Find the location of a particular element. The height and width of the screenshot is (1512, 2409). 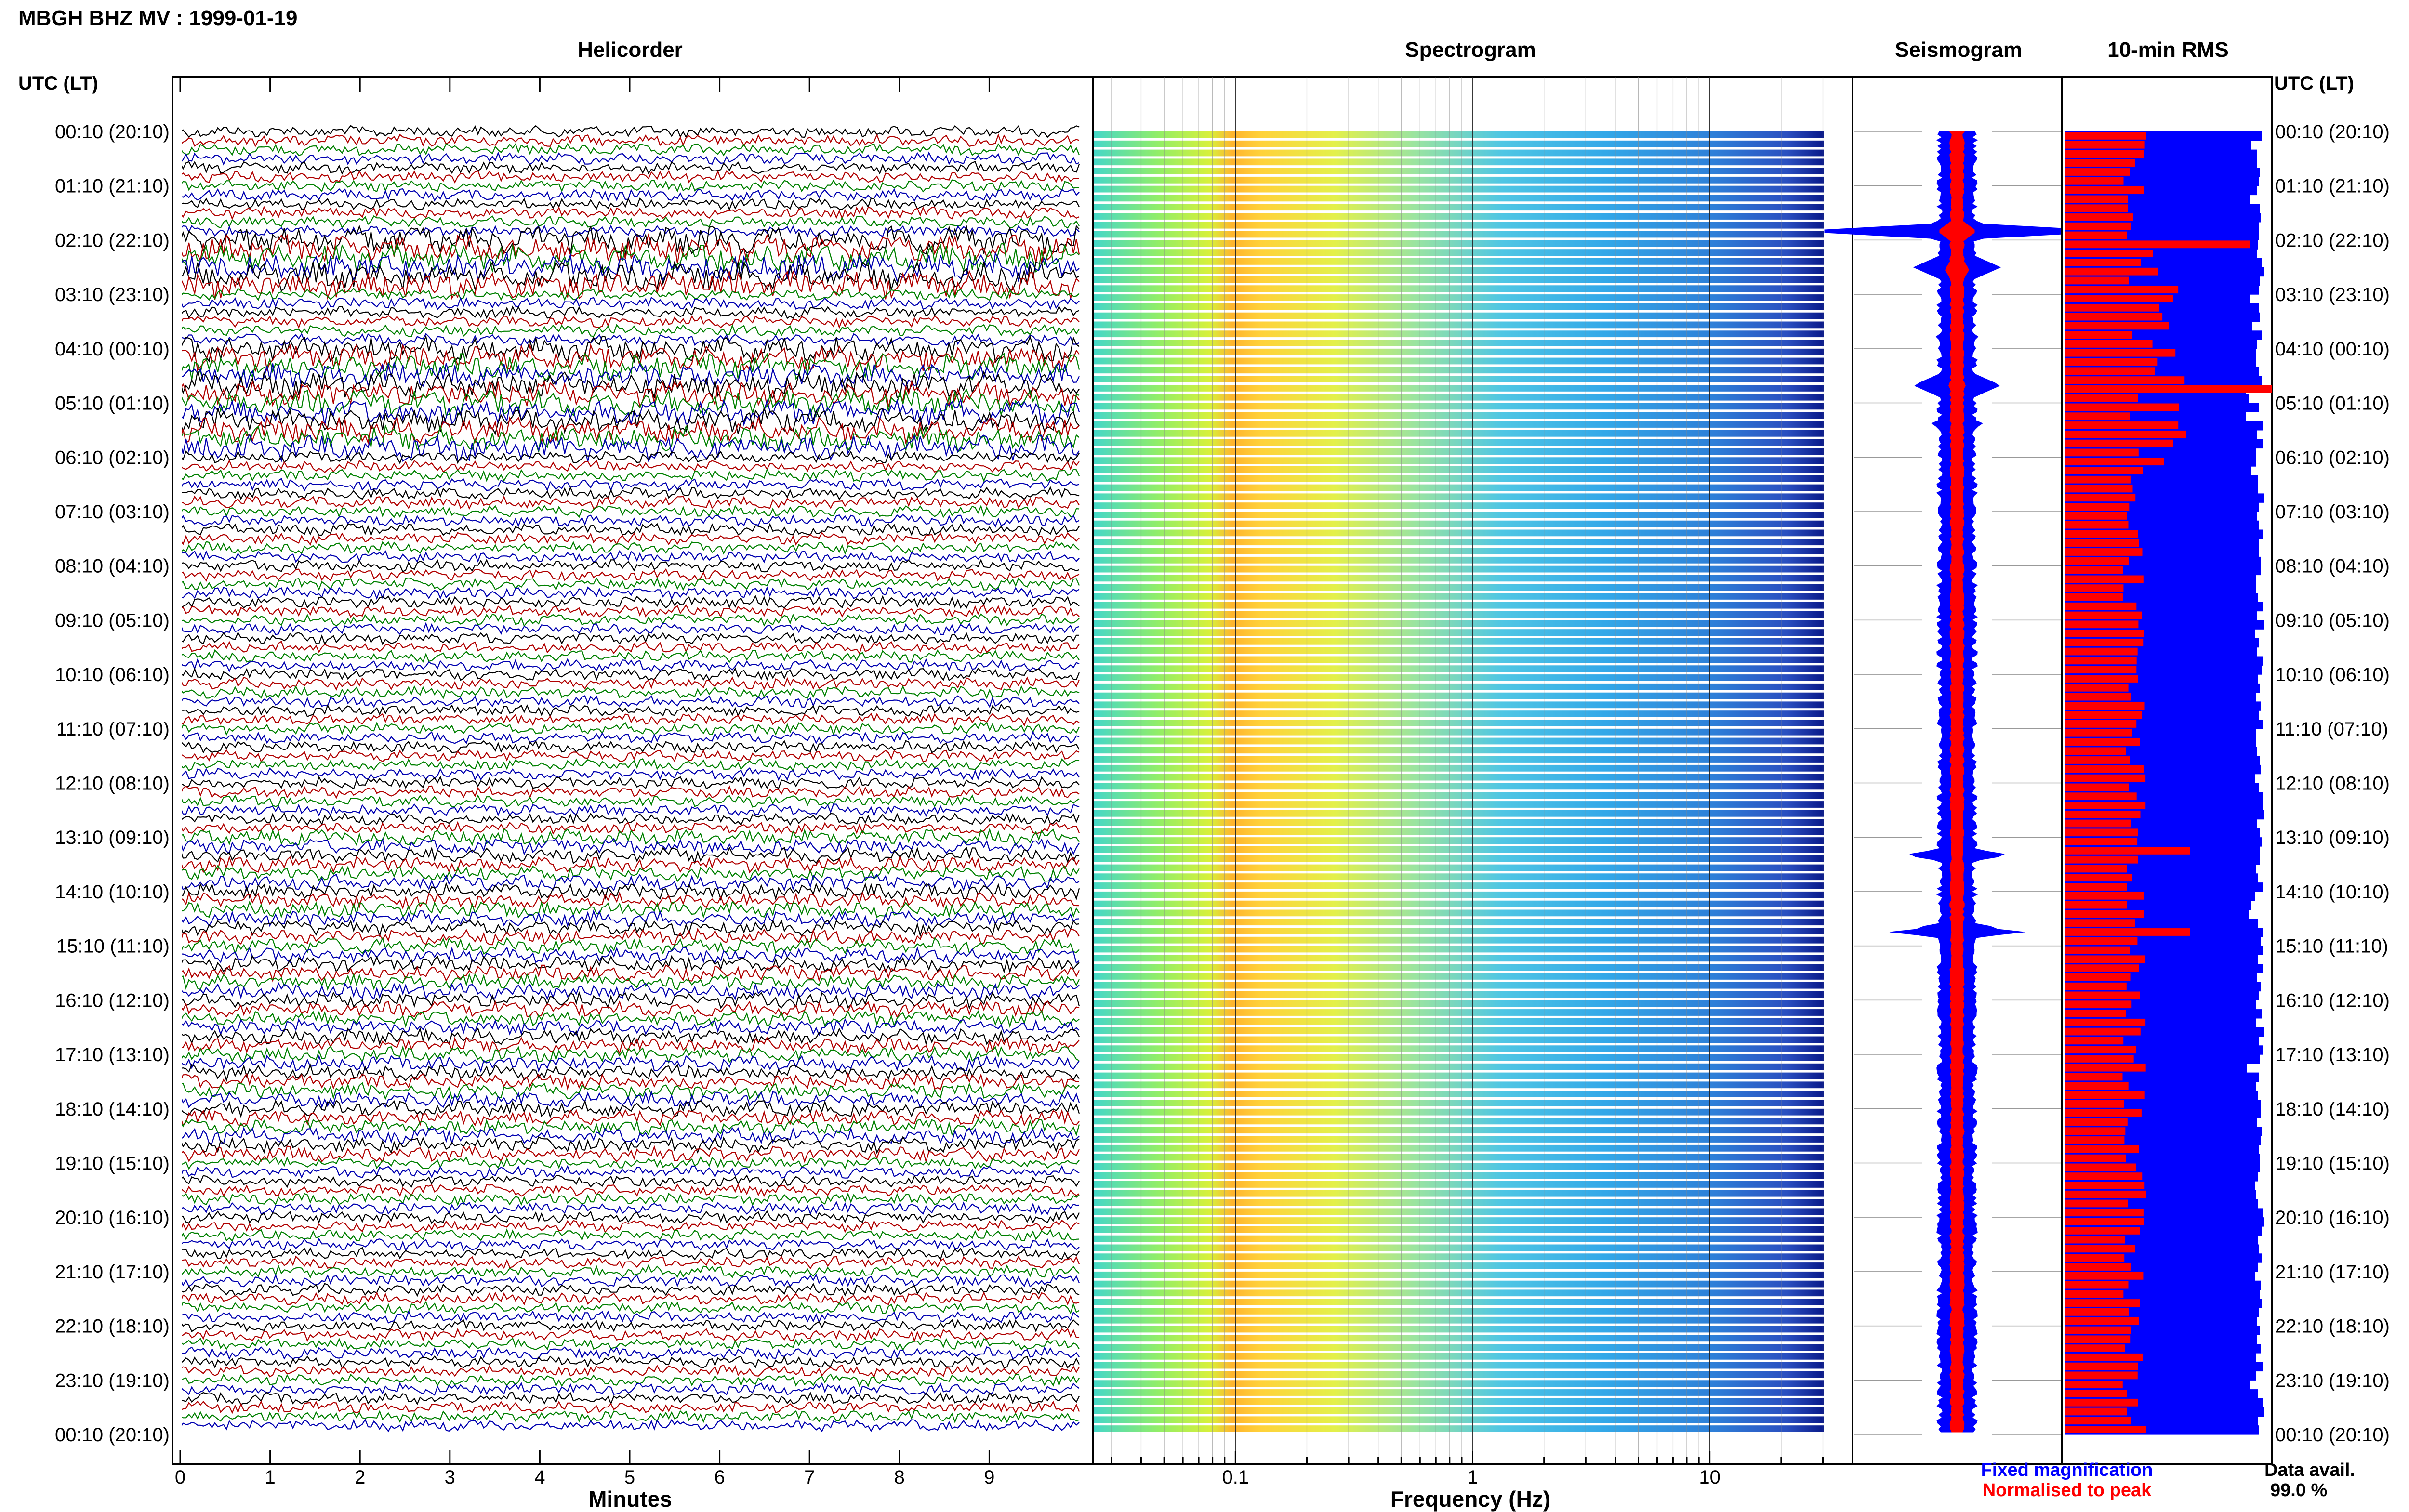

time-label-left: 04:10 (00:10) is located at coordinates (112, 349).